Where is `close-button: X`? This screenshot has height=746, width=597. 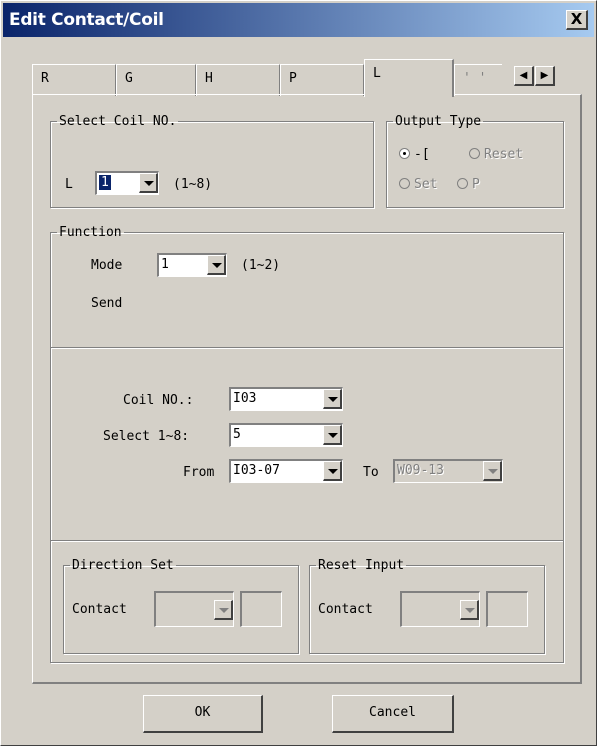
close-button: X is located at coordinates (577, 20).